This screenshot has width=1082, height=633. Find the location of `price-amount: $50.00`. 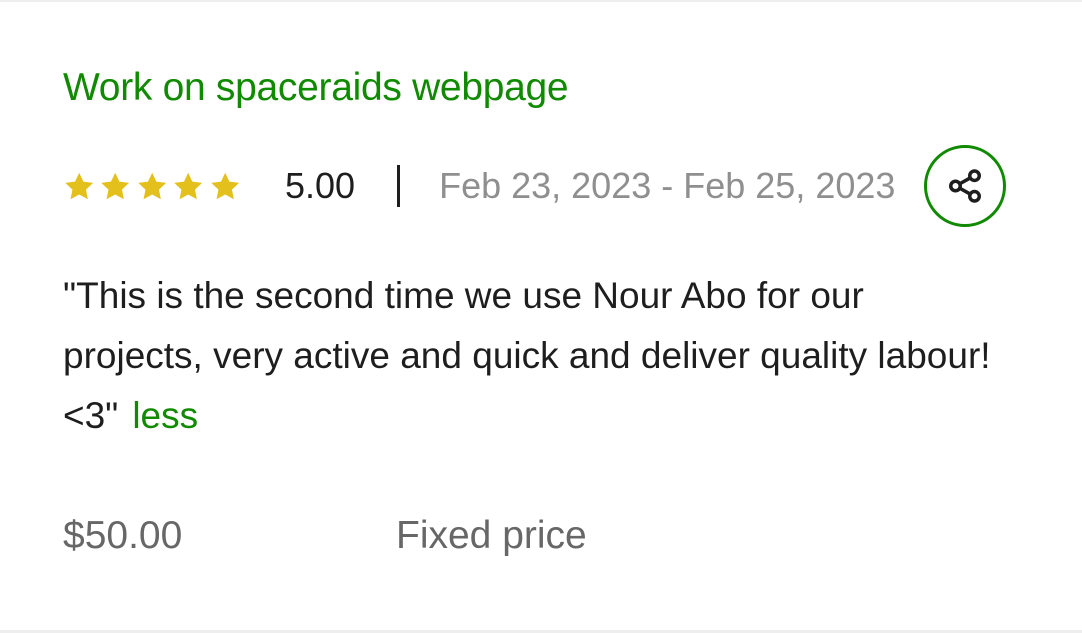

price-amount: $50.00 is located at coordinates (123, 535).